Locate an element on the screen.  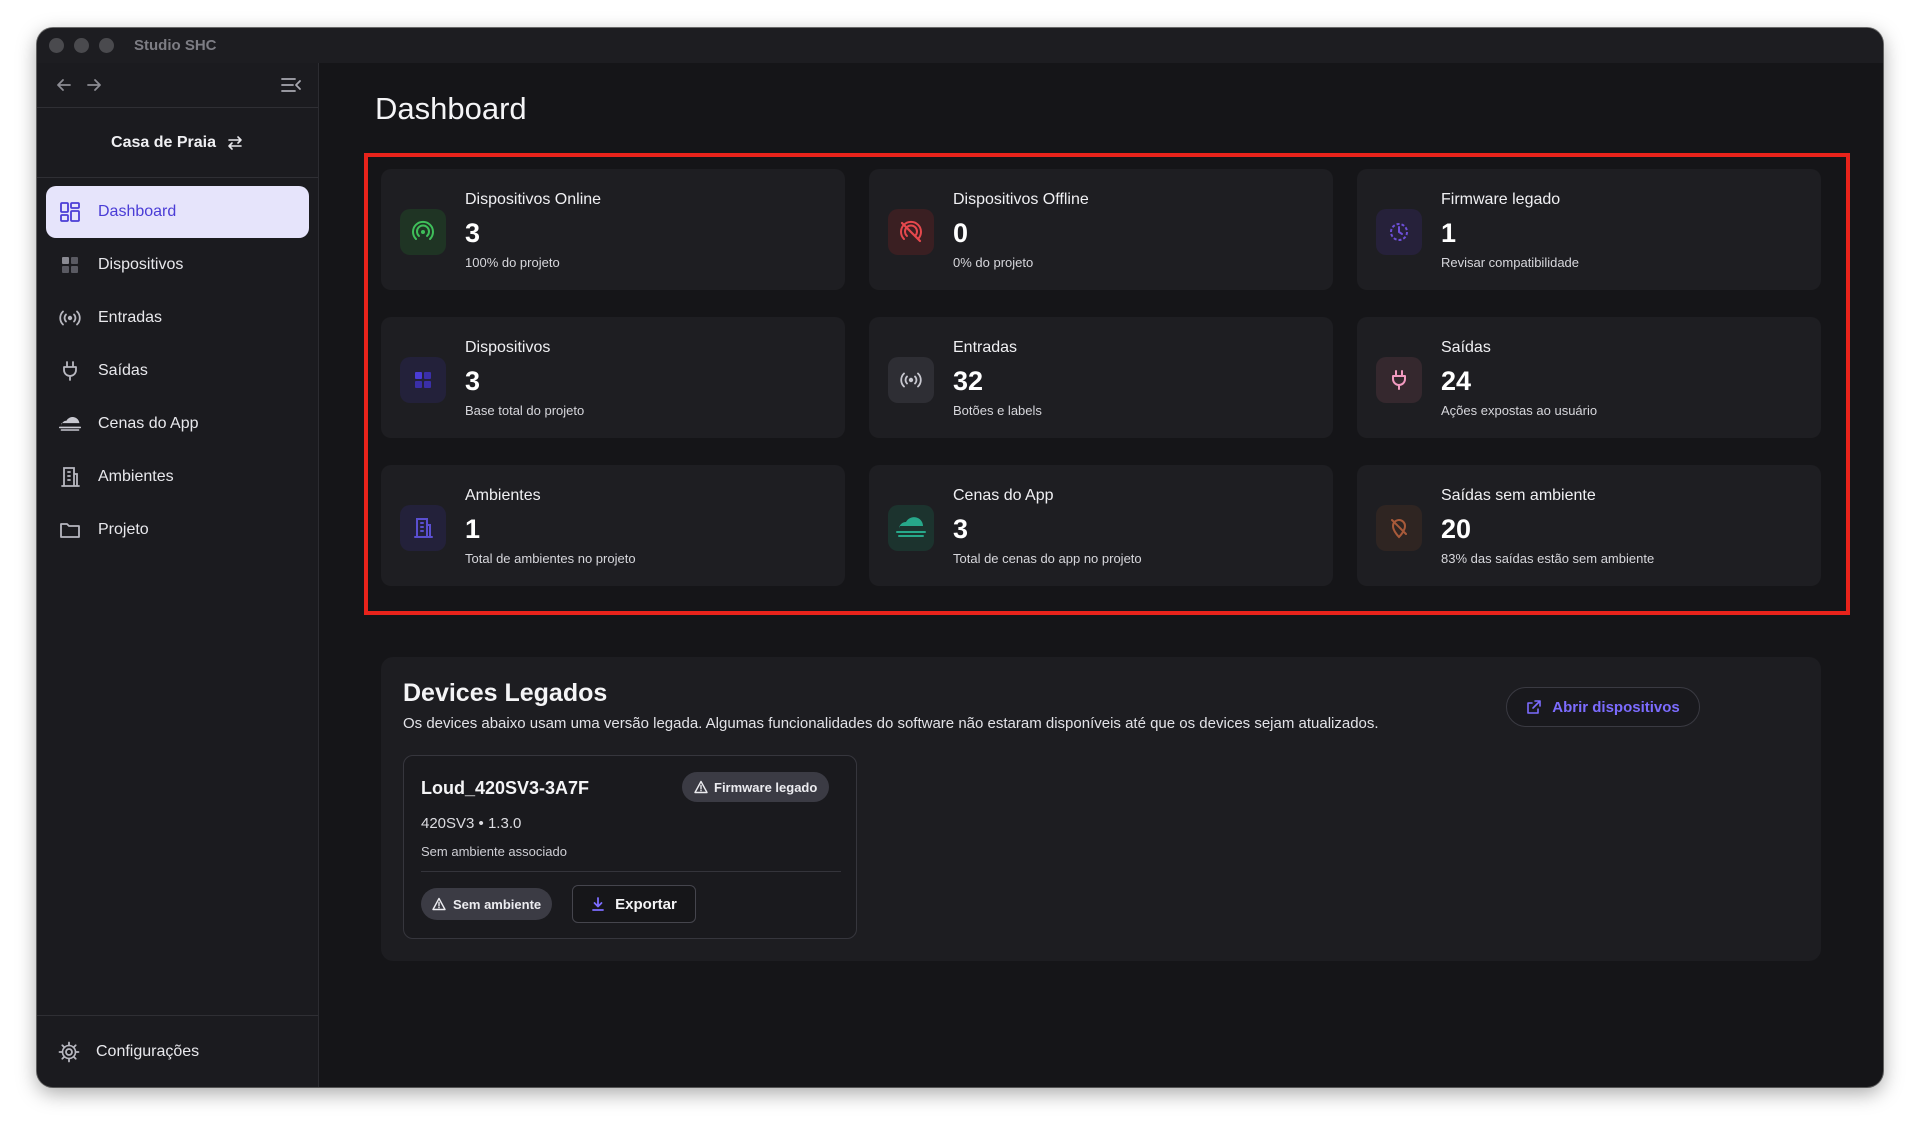
sidebar-item-label: Ambientes is located at coordinates (136, 476).